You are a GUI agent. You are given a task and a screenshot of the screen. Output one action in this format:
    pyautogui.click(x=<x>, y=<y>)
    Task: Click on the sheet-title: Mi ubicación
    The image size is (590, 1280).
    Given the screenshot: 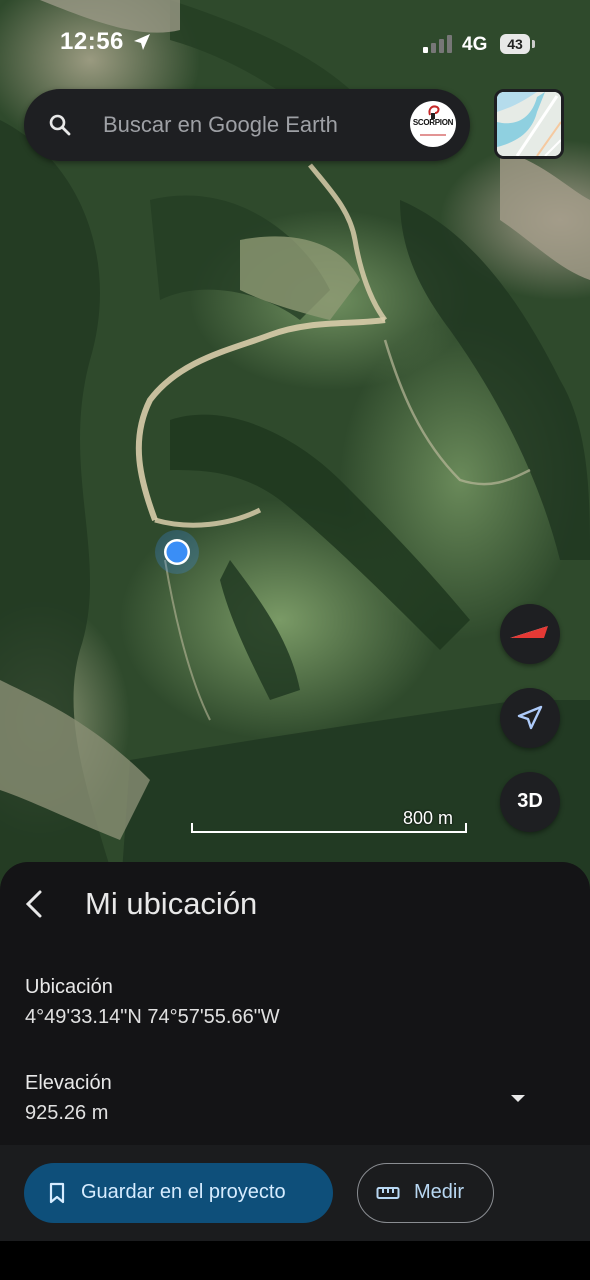 What is the action you would take?
    pyautogui.click(x=171, y=903)
    